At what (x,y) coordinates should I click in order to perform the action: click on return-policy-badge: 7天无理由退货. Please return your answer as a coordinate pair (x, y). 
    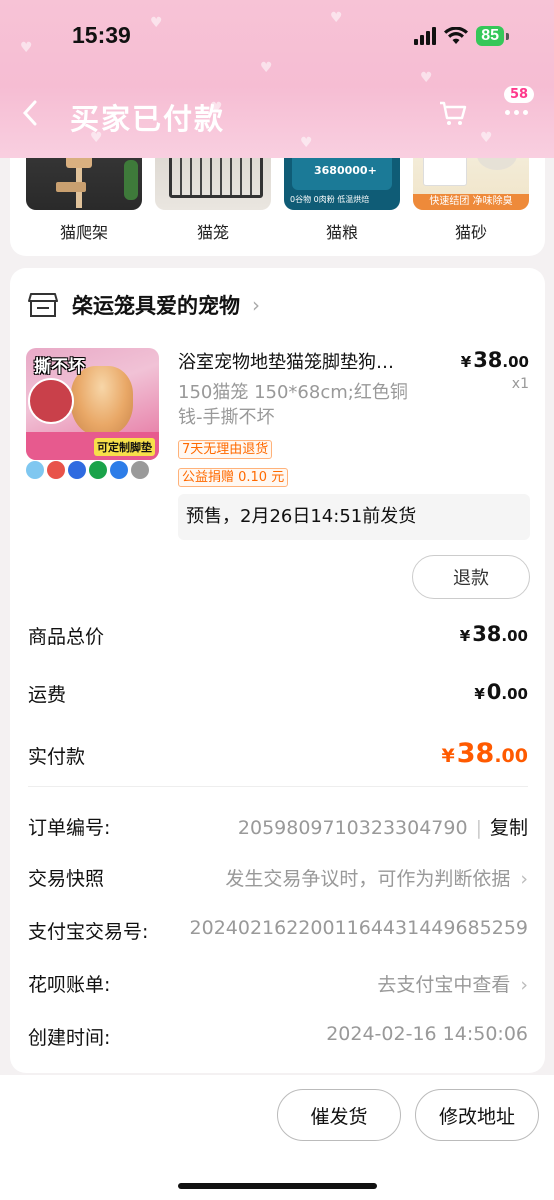
    Looking at the image, I should click on (225, 449).